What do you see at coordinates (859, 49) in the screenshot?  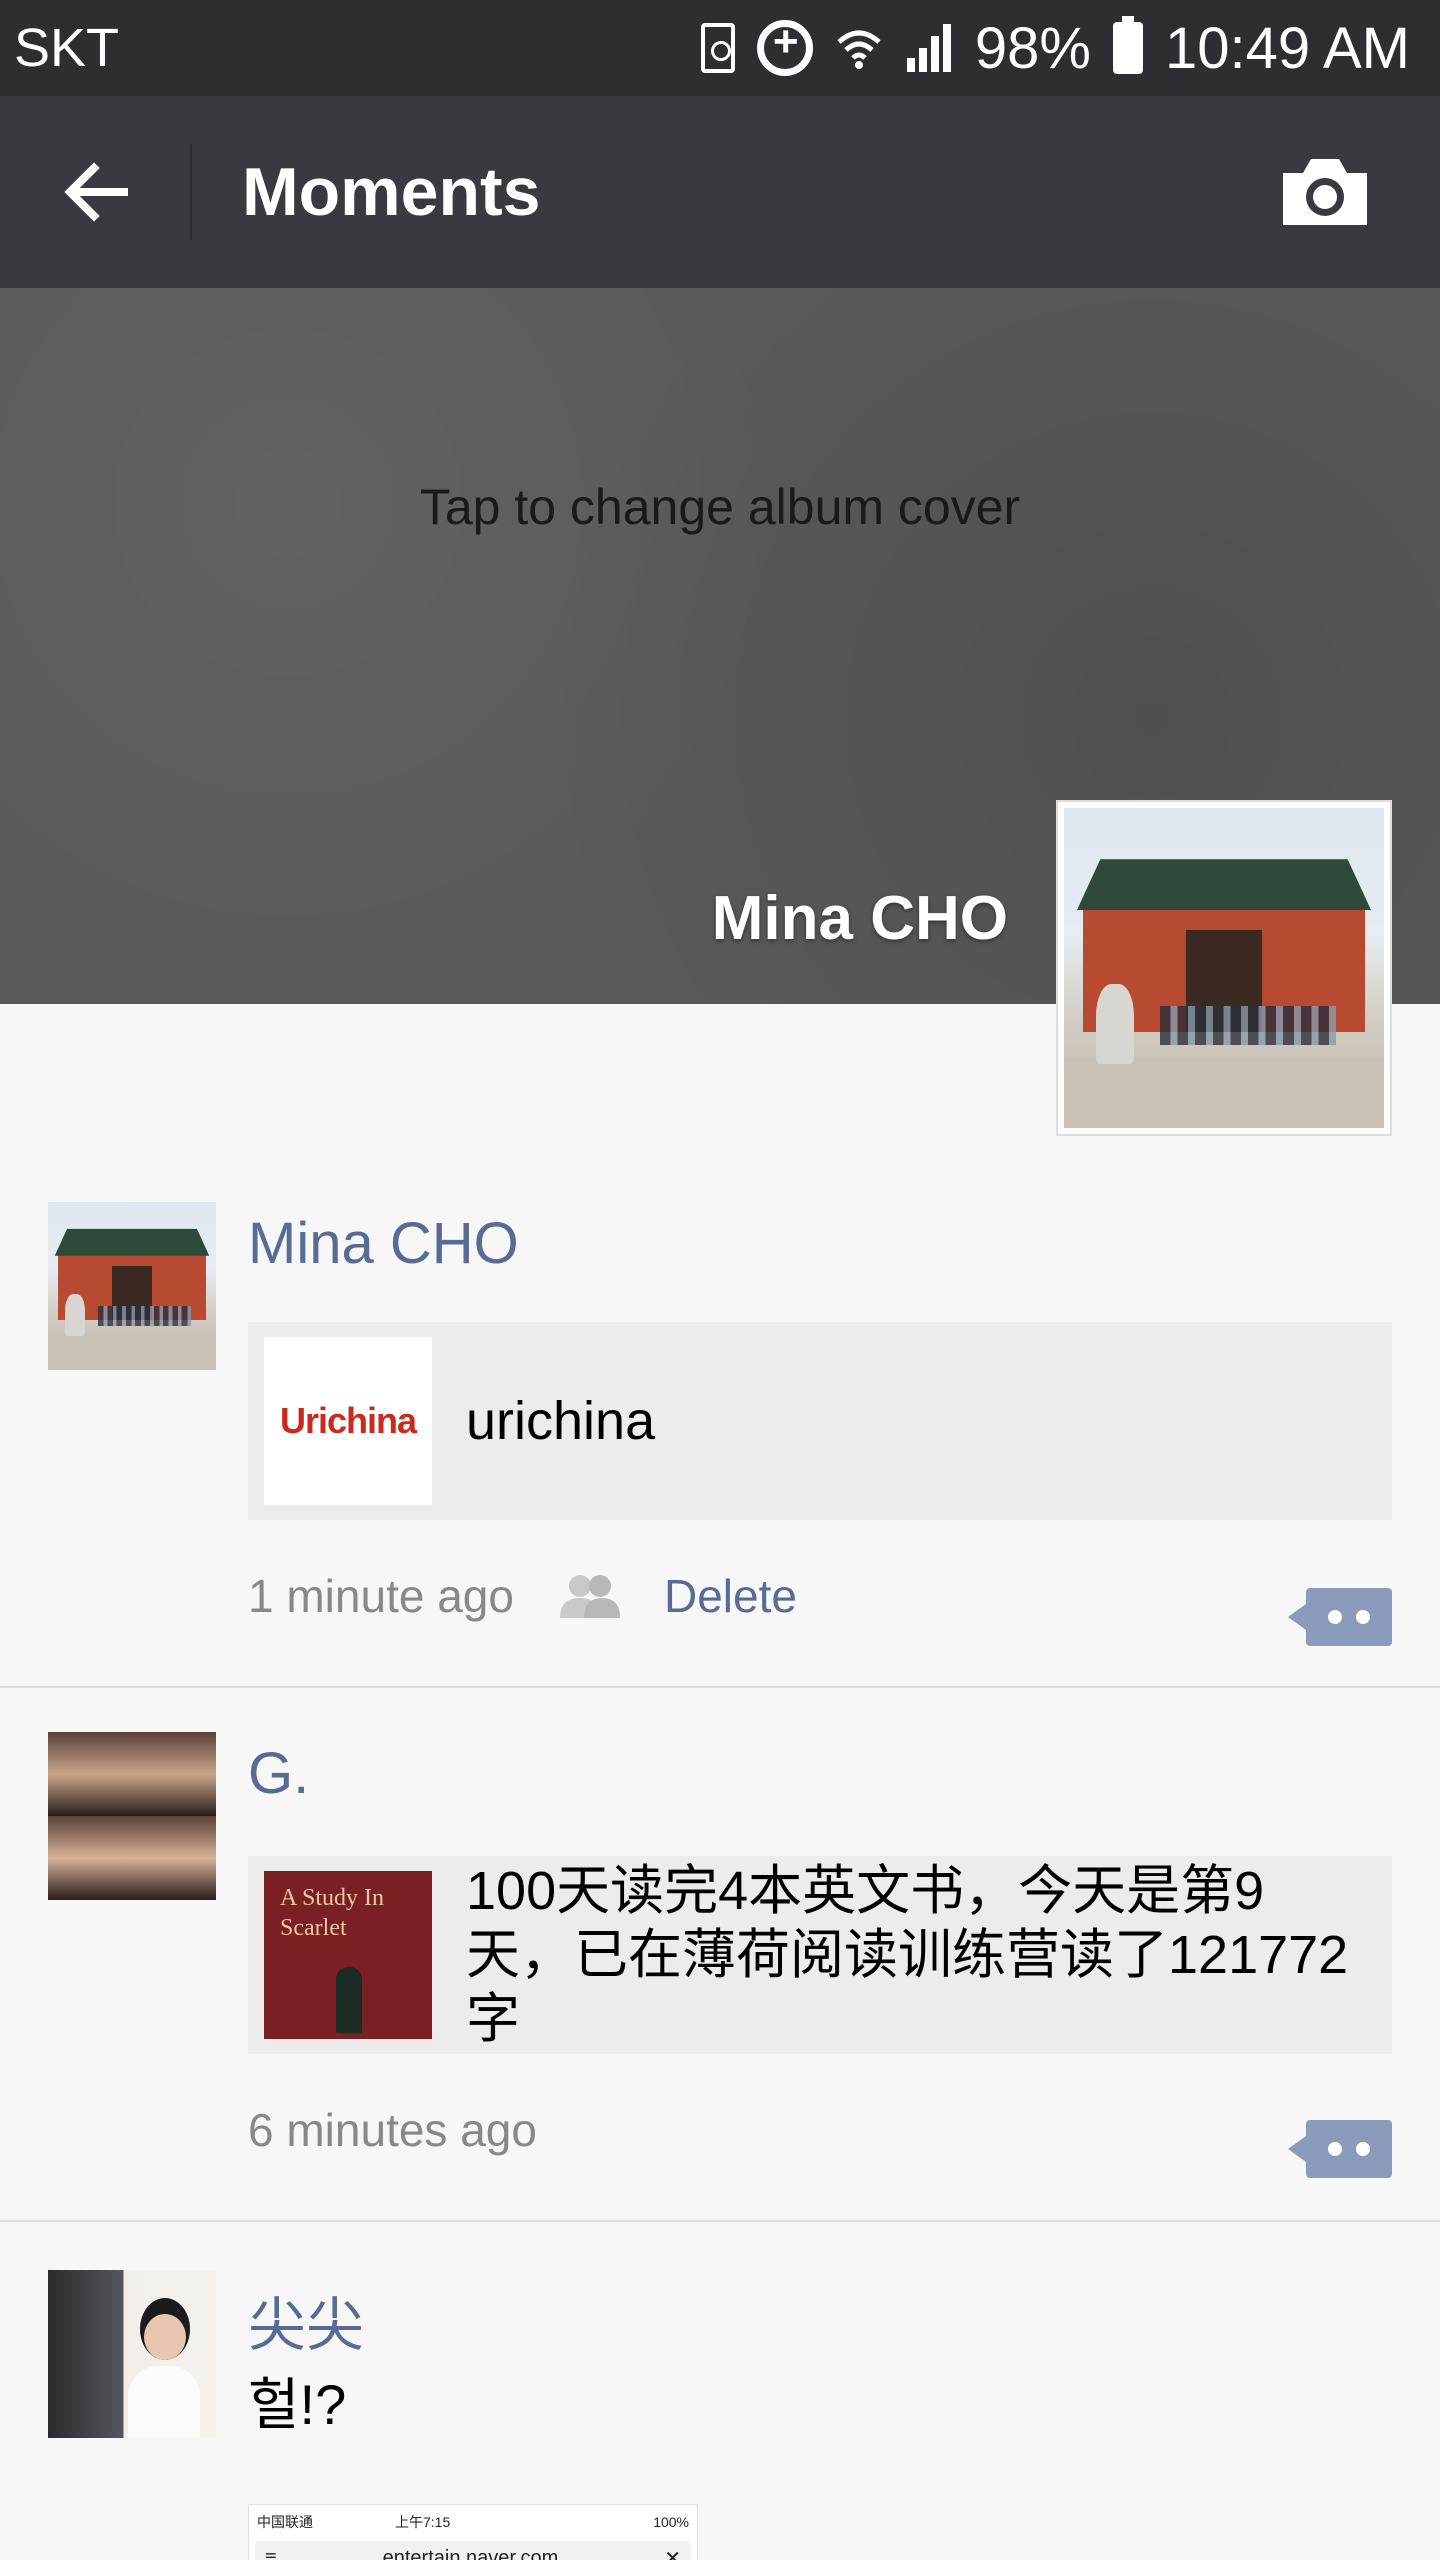 I see `wifi-icon` at bounding box center [859, 49].